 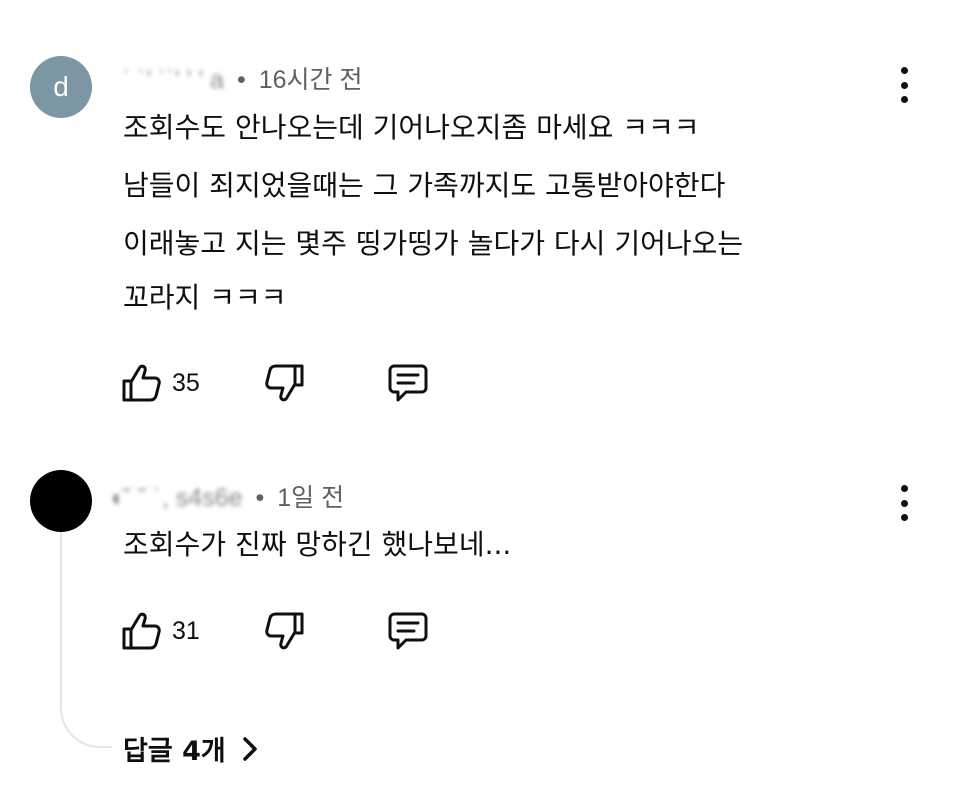 I want to click on like-button: 31, so click(x=160, y=631).